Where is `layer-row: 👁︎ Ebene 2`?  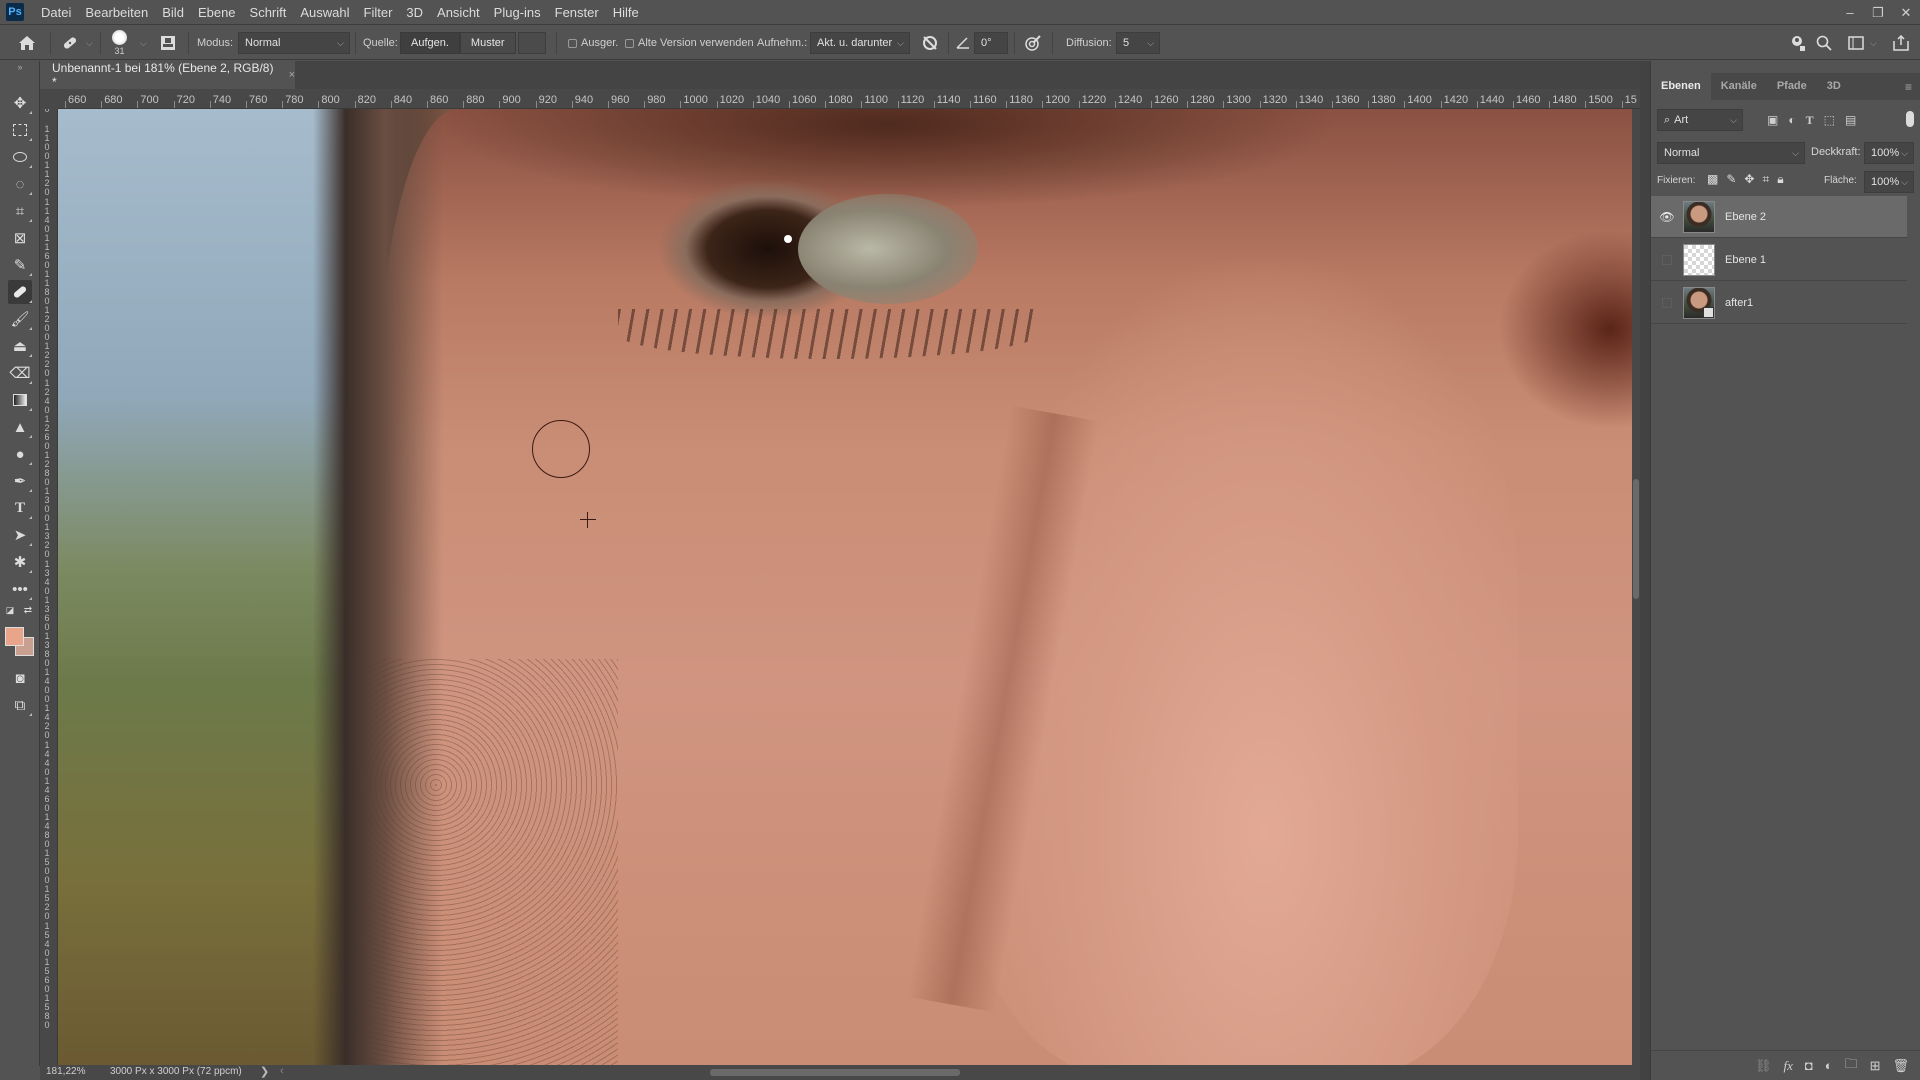
layer-row: 👁︎ Ebene 2 is located at coordinates (1779, 217).